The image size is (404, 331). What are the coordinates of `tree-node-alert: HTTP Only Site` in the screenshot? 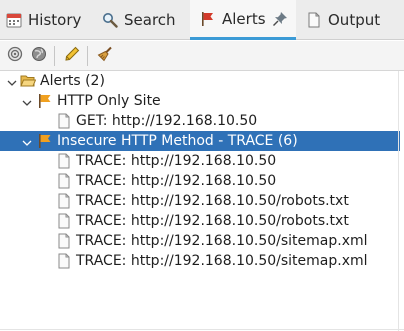 It's located at (200, 101).